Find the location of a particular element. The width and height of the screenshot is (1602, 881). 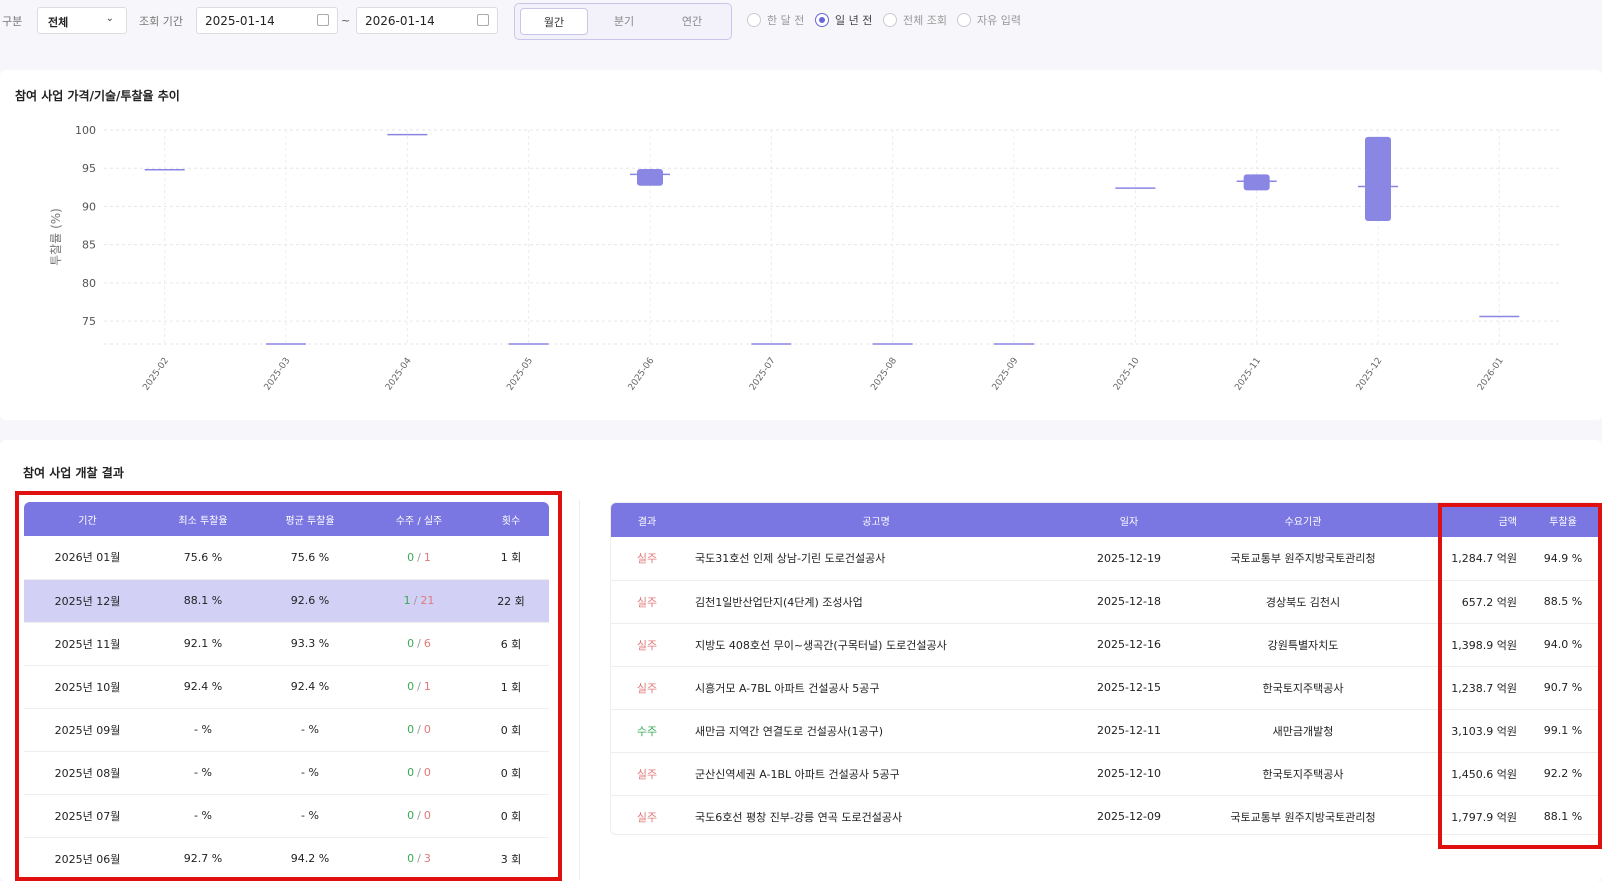

summary-row: 2025년 07월 - % - % 0/0 0 회 is located at coordinates (286, 816).